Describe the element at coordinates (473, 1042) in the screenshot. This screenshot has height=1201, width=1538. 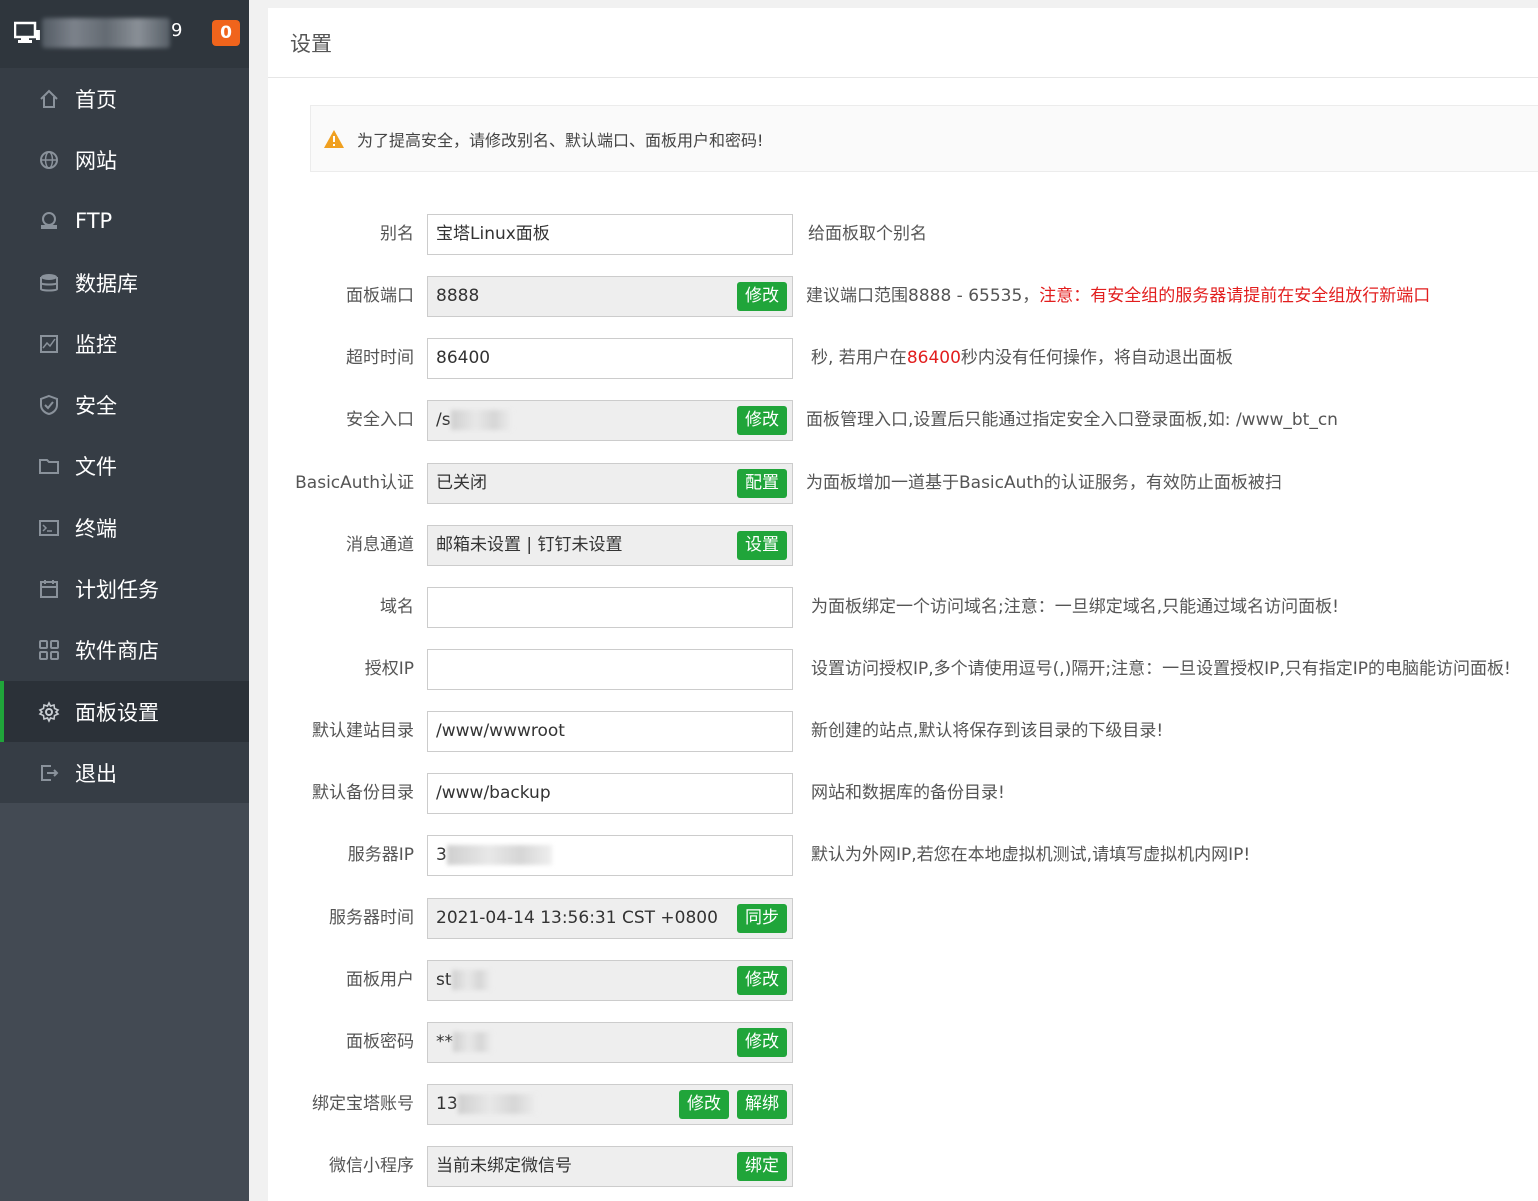
I see `password-redacted` at that location.